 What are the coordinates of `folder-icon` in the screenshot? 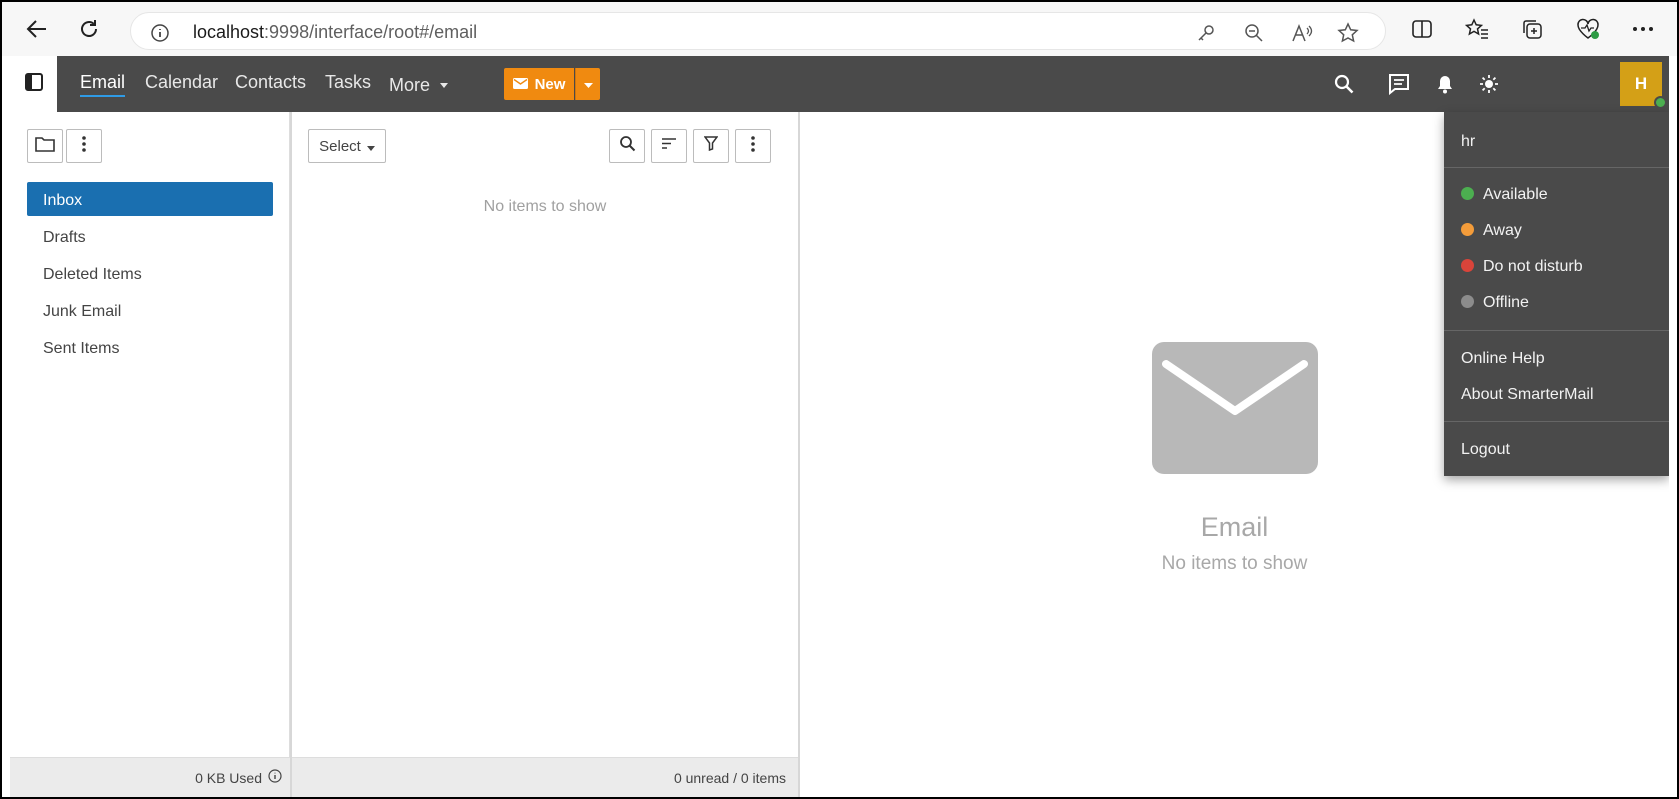 It's located at (45, 146).